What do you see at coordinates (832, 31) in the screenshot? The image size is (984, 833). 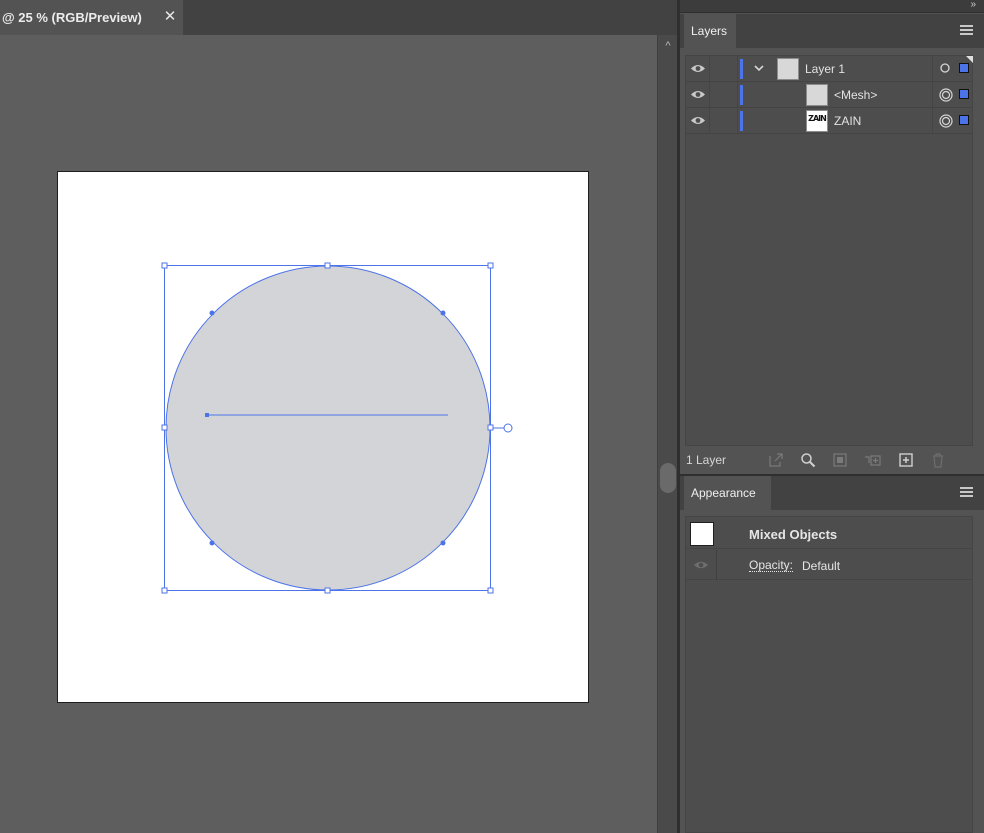 I see `layers-panel-header: Layers` at bounding box center [832, 31].